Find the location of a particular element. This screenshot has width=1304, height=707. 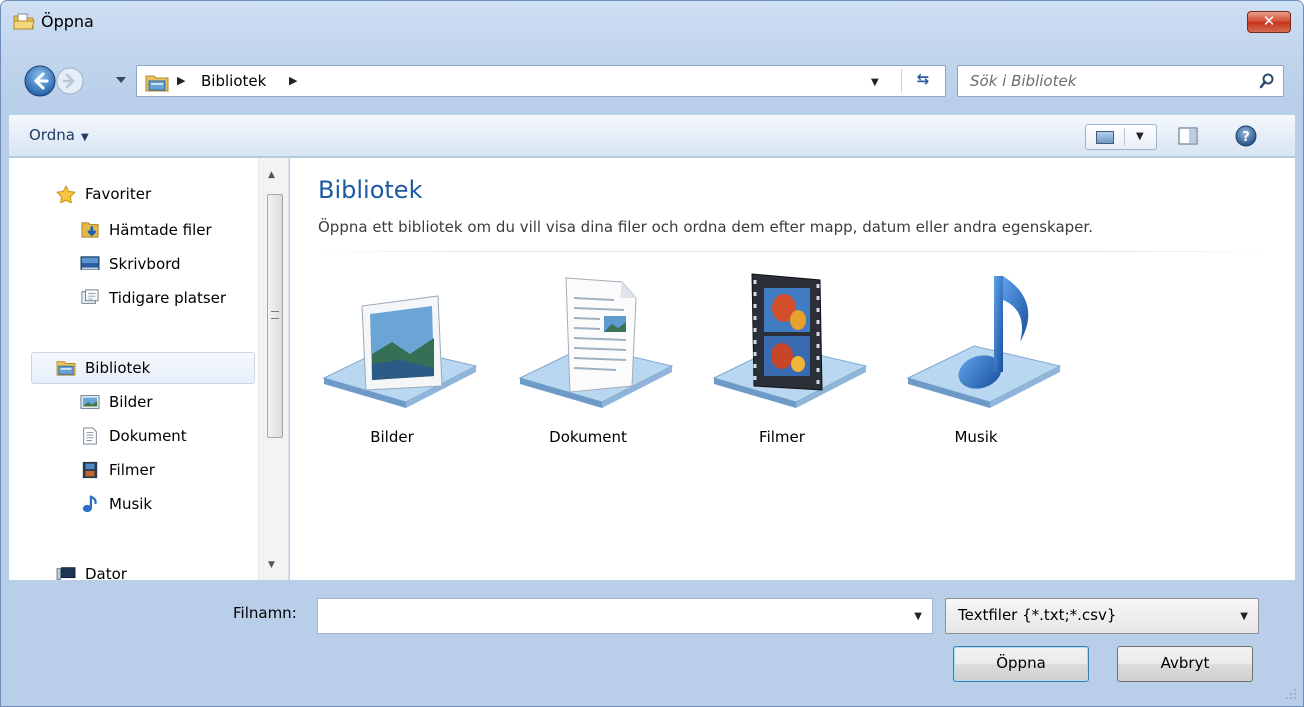

view-icon is located at coordinates (1105, 137).